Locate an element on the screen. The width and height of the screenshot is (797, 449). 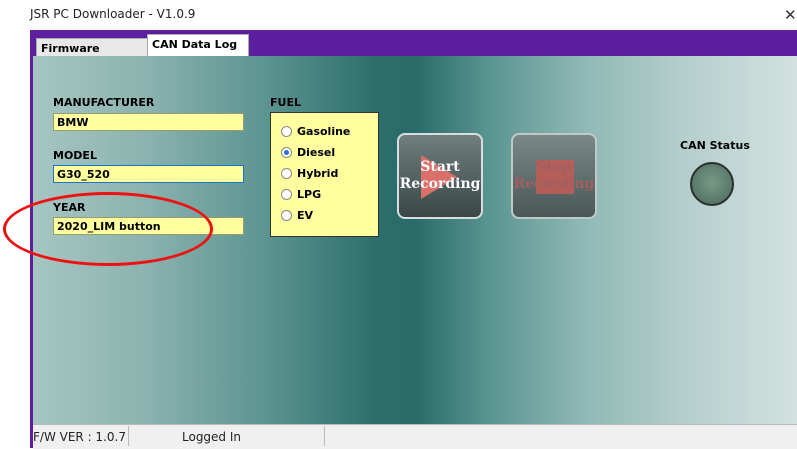
fuel-option-ev: EV is located at coordinates (297, 215).